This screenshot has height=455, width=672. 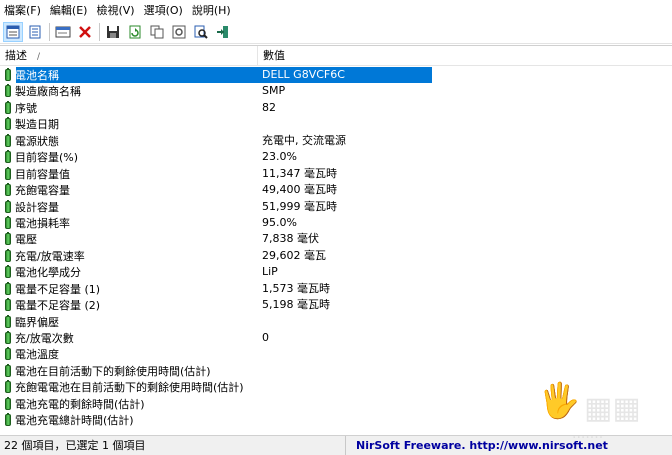 I want to click on column-description-label: 描述, so click(x=16, y=55).